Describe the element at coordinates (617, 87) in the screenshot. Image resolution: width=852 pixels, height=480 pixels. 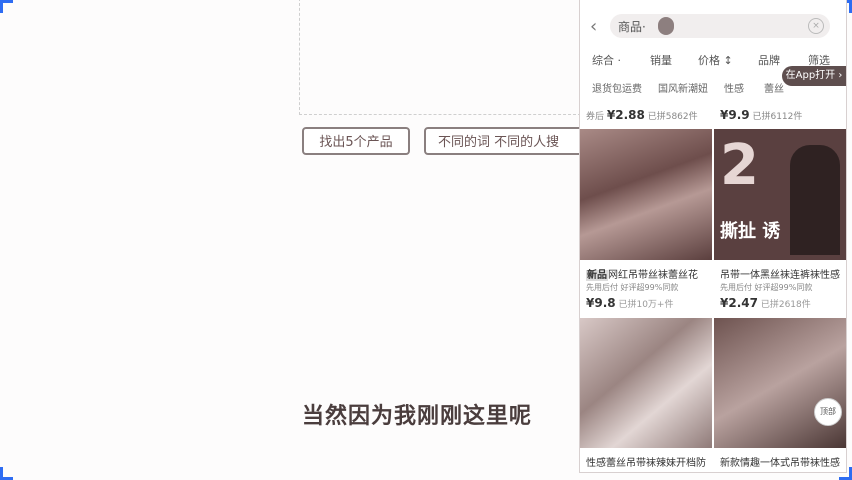
I see `filter-chip: 退货包运费` at that location.